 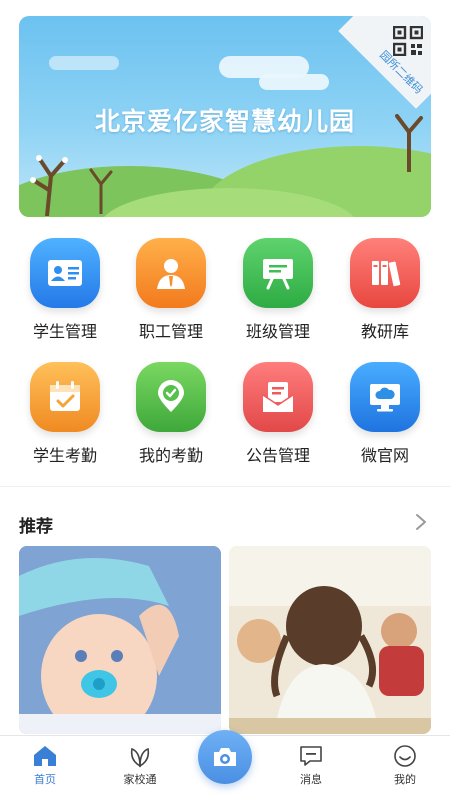 I want to click on qr-code-icon, so click(x=408, y=41).